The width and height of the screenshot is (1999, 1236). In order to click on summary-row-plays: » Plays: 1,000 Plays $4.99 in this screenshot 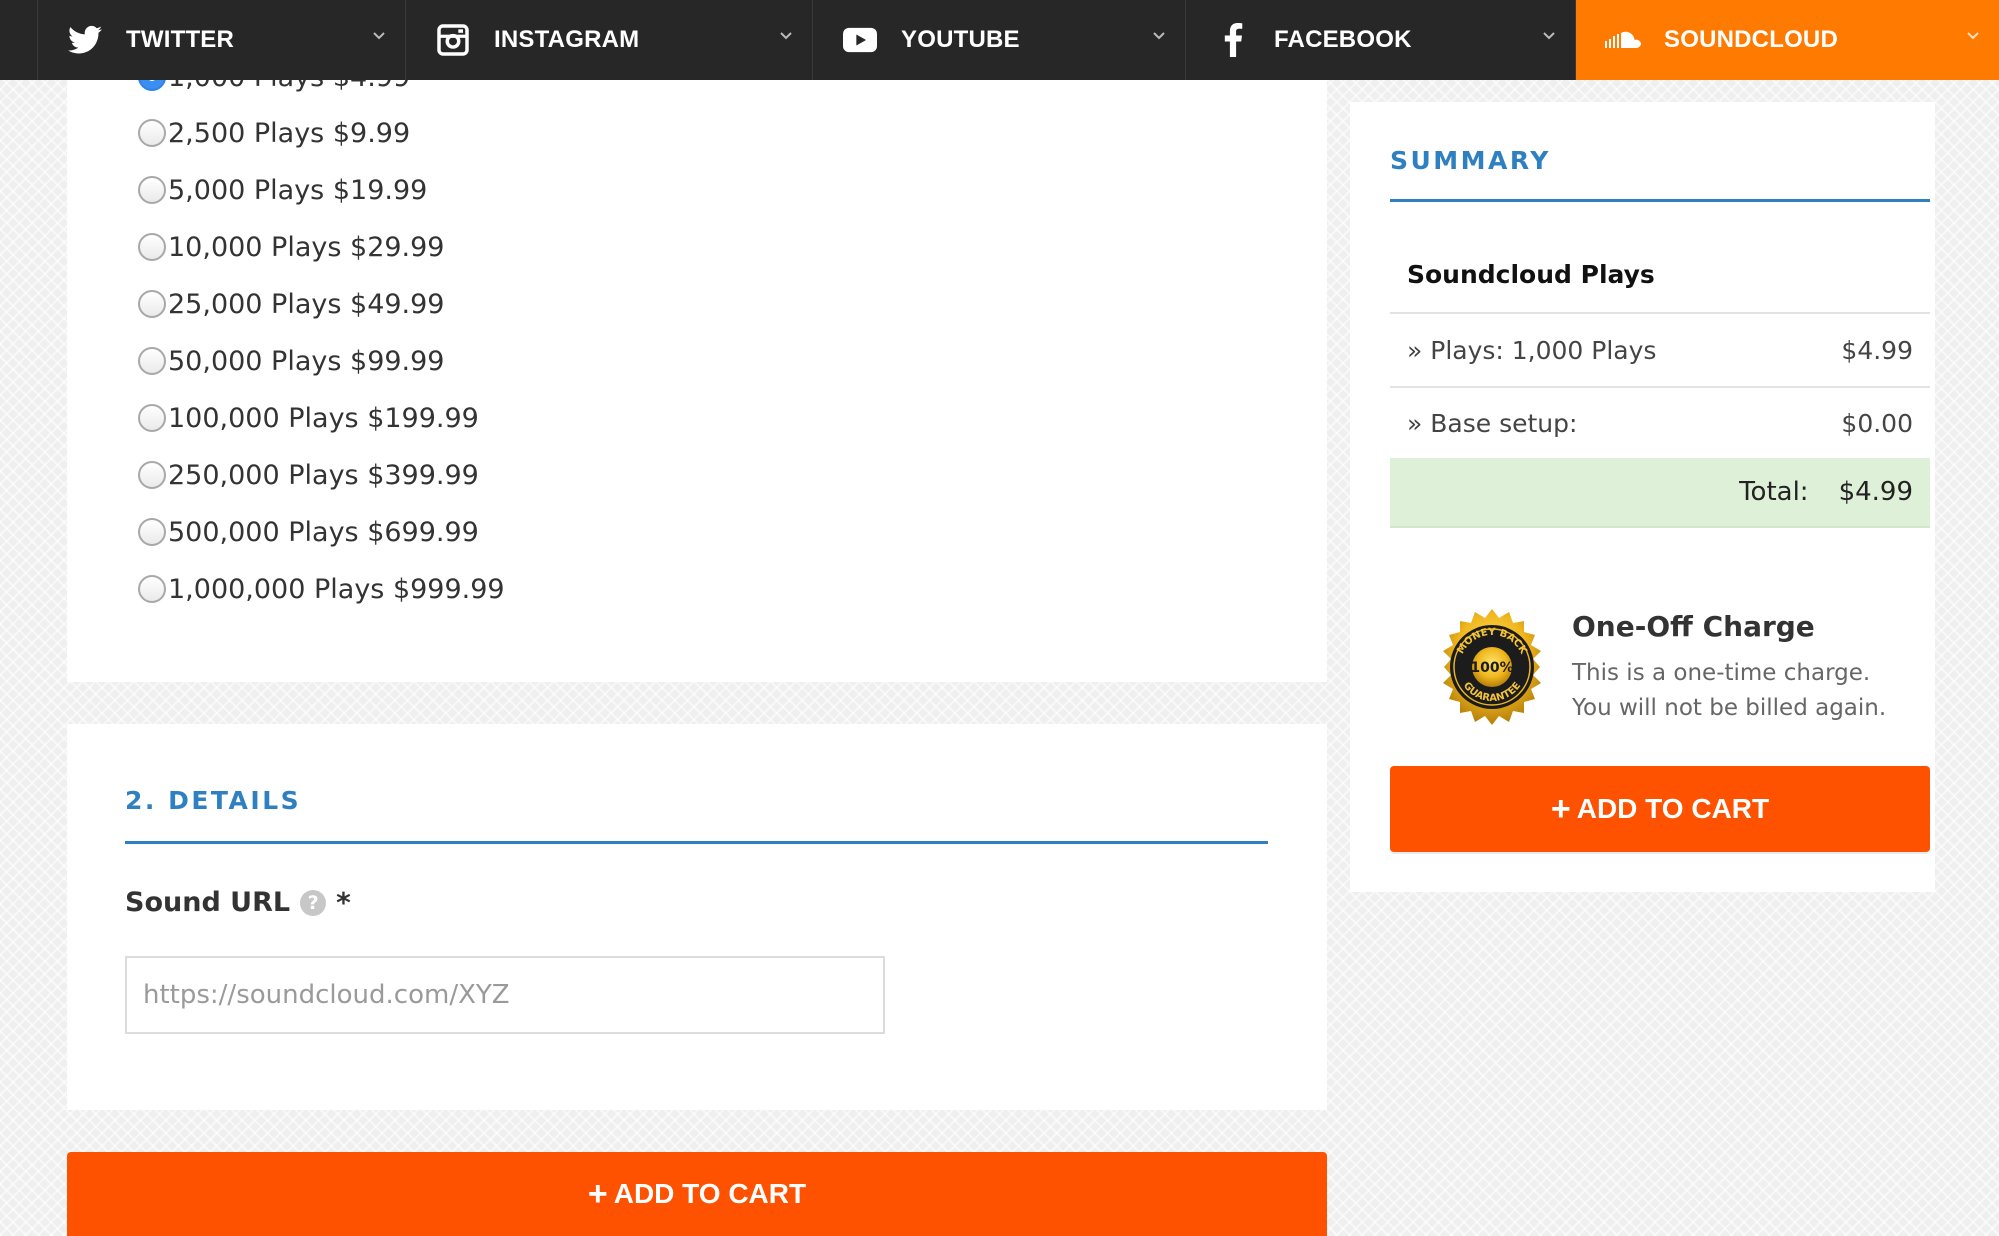, I will do `click(1660, 350)`.